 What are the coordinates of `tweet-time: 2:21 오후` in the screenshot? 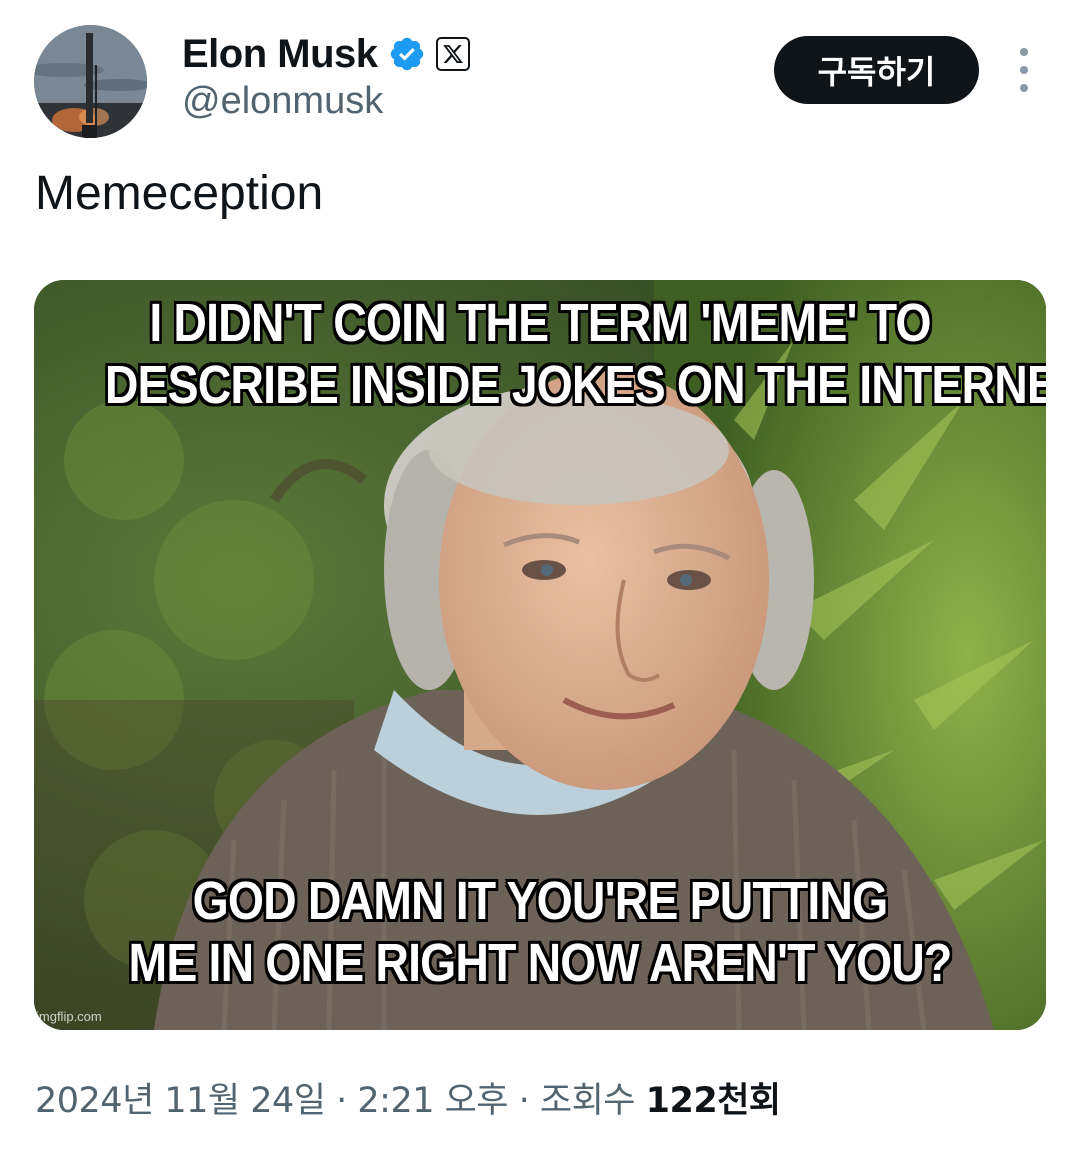 It's located at (432, 1101).